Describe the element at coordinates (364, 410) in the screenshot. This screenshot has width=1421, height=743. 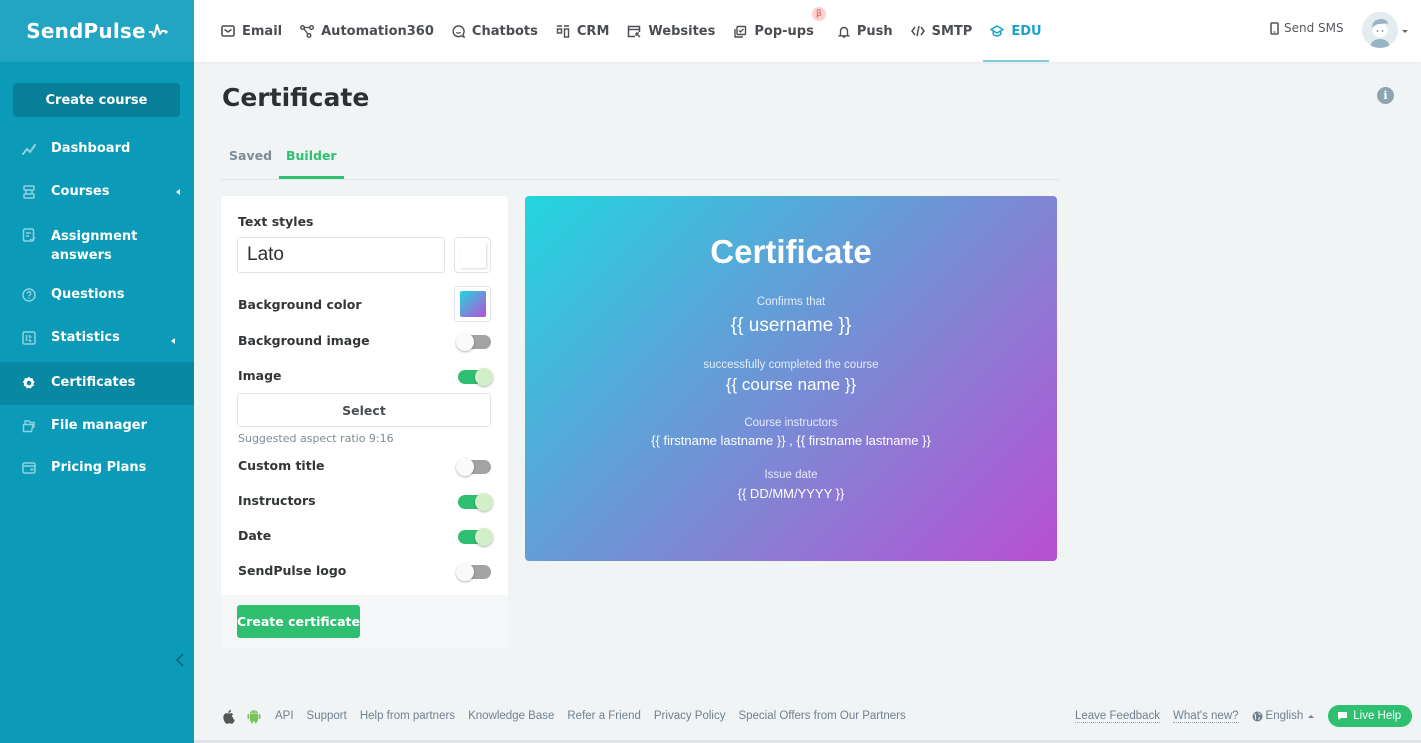
I see `select-image-button: Select` at that location.